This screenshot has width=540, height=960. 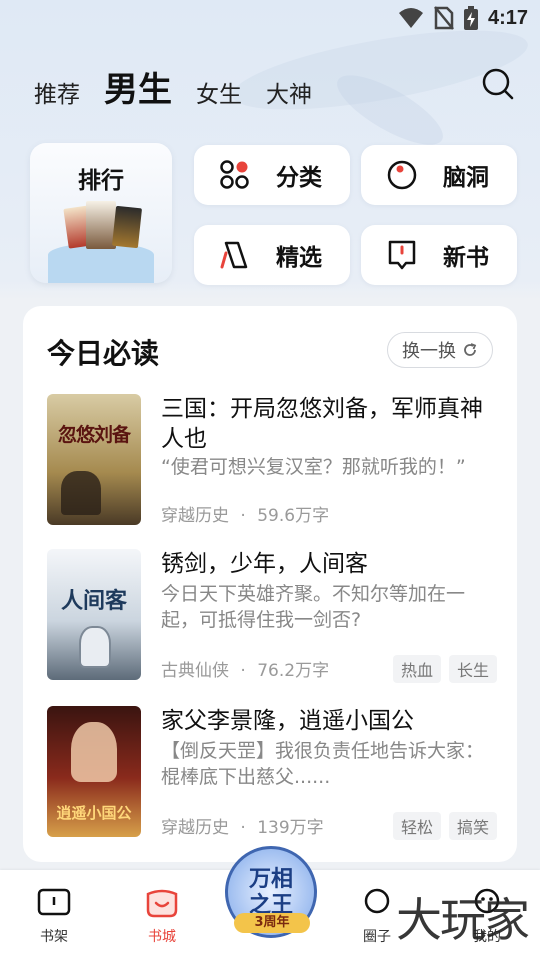 I want to click on book-meta: 穿越历史 · 139万字, so click(x=242, y=825).